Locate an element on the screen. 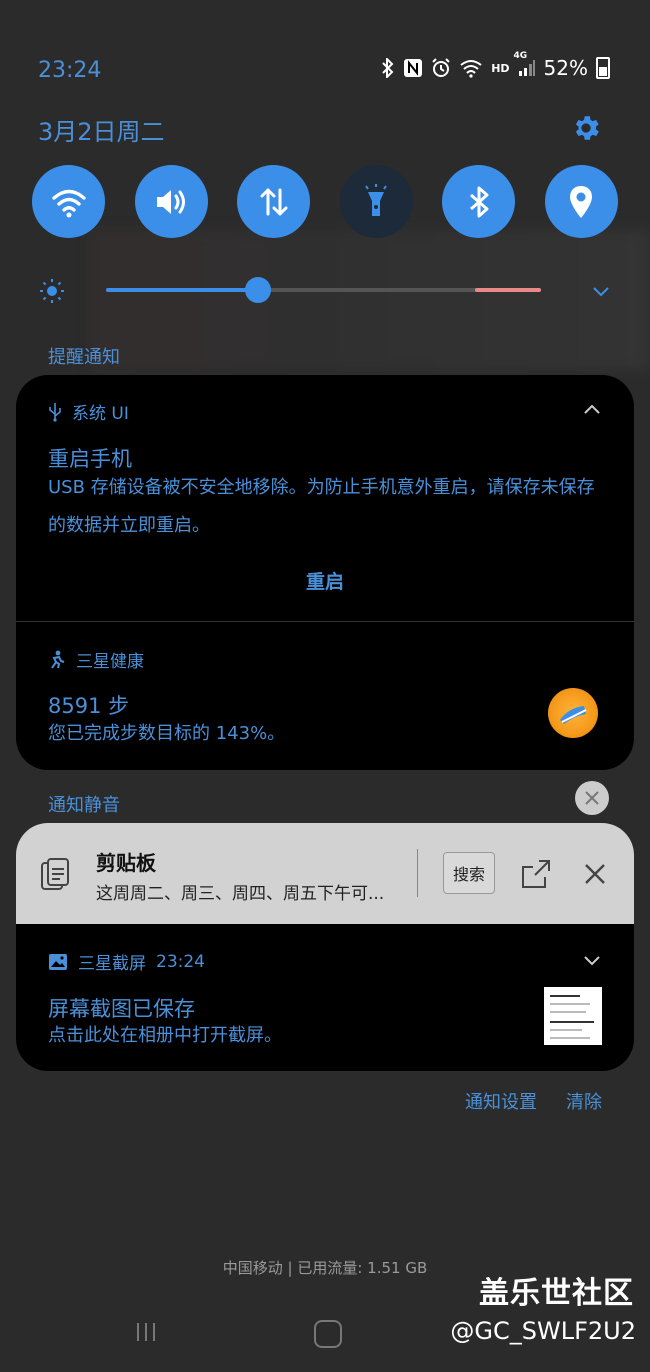  usb-icon is located at coordinates (55, 412).